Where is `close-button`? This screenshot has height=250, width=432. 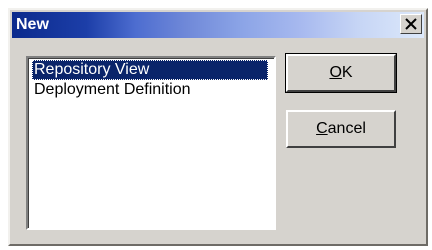
close-button is located at coordinates (411, 24).